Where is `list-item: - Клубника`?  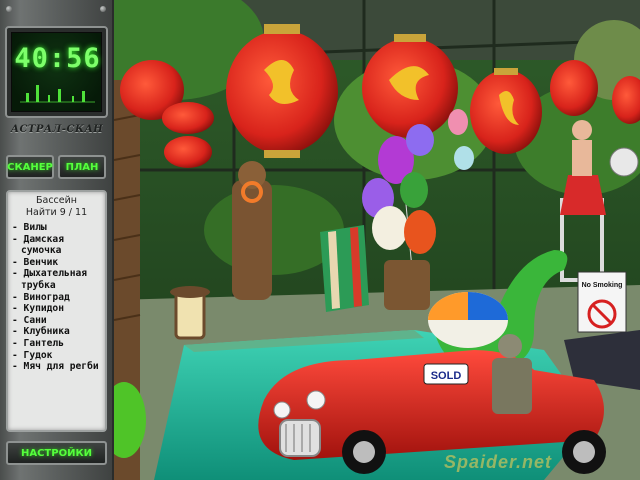 list-item: - Клубника is located at coordinates (41, 332).